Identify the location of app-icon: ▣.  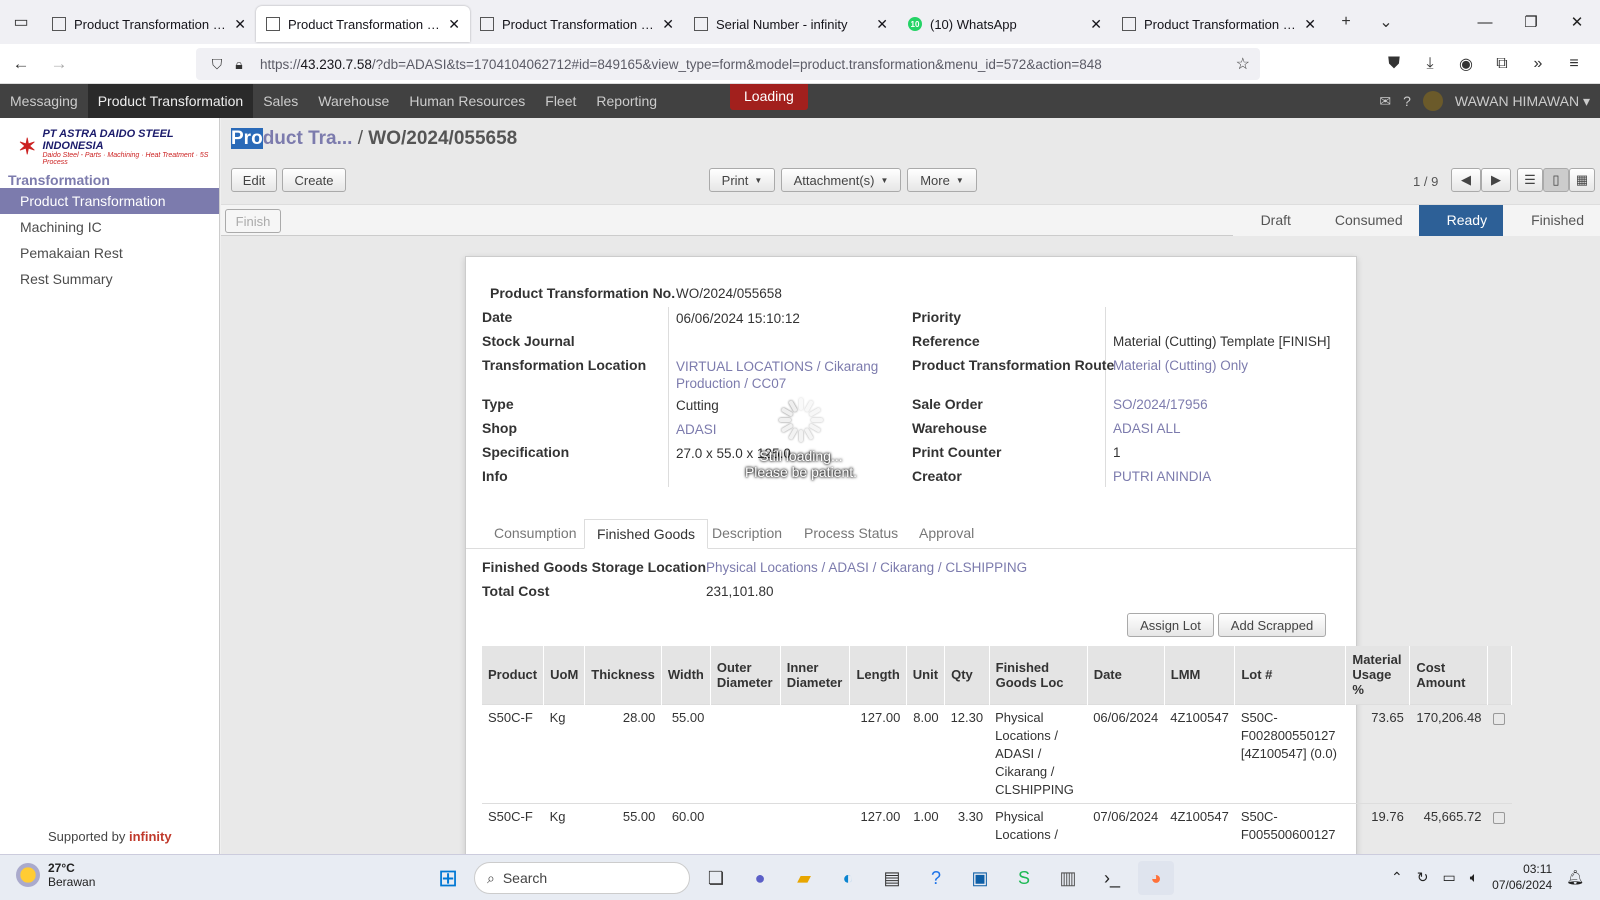
(980, 878).